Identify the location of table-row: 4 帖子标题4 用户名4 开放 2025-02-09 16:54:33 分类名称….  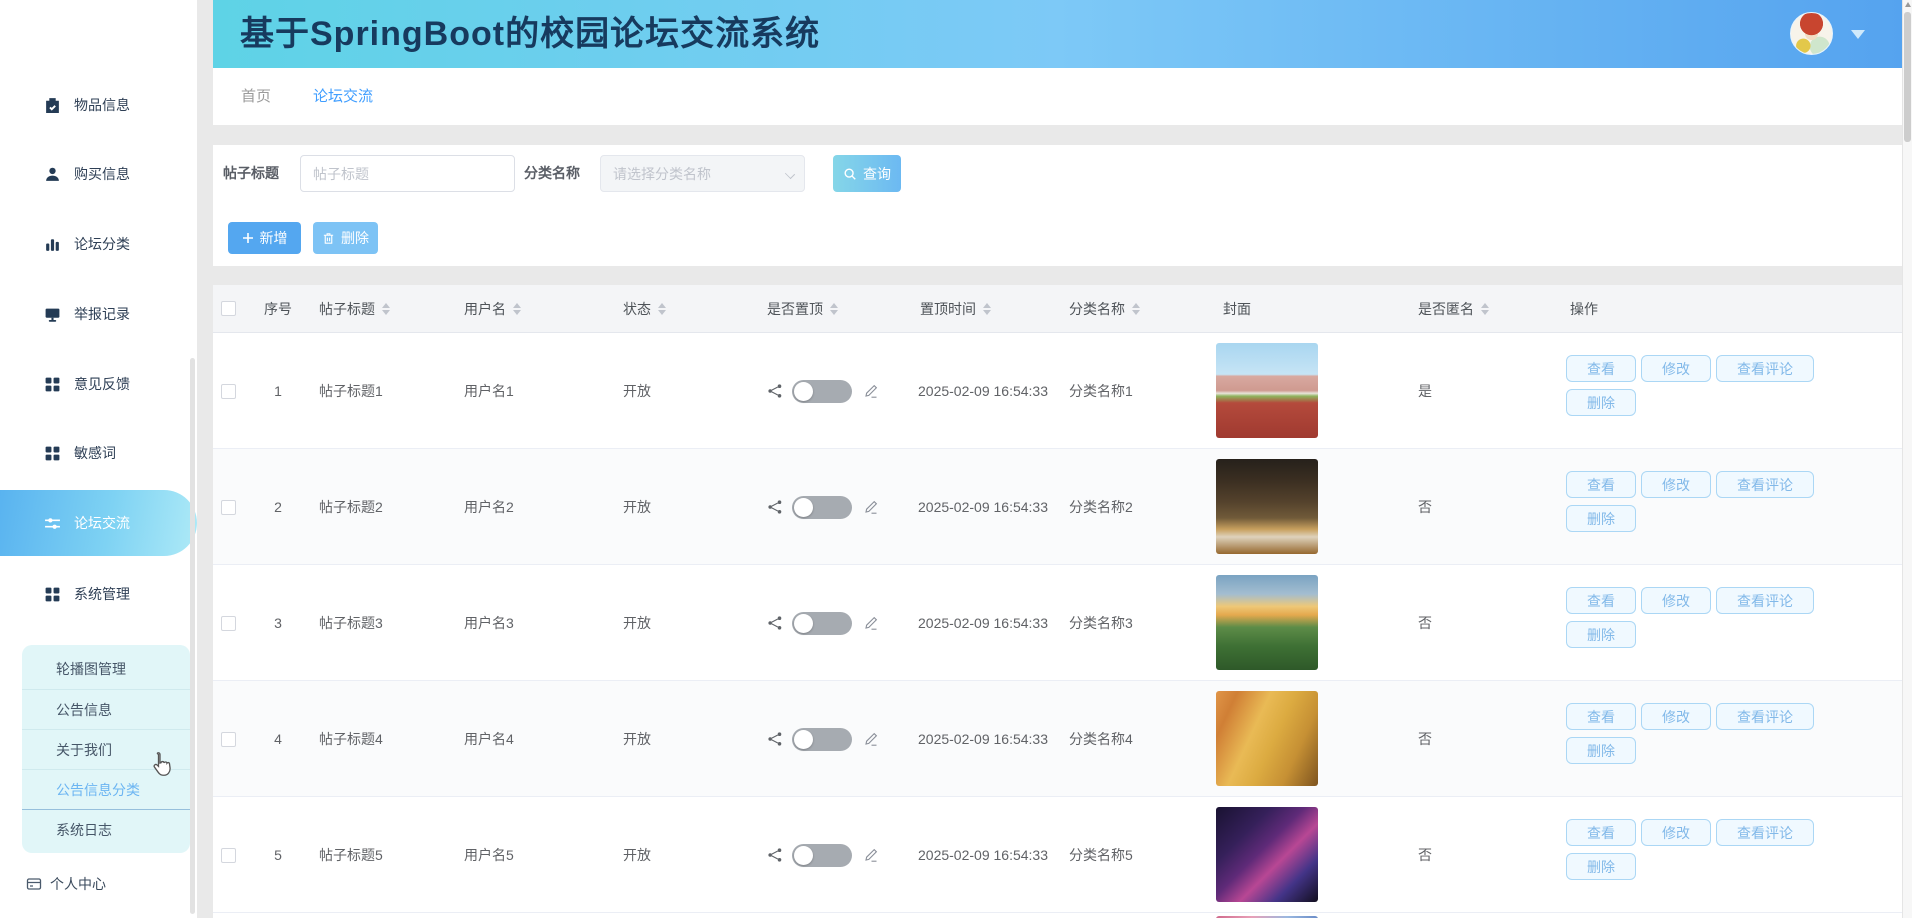
(1057, 739).